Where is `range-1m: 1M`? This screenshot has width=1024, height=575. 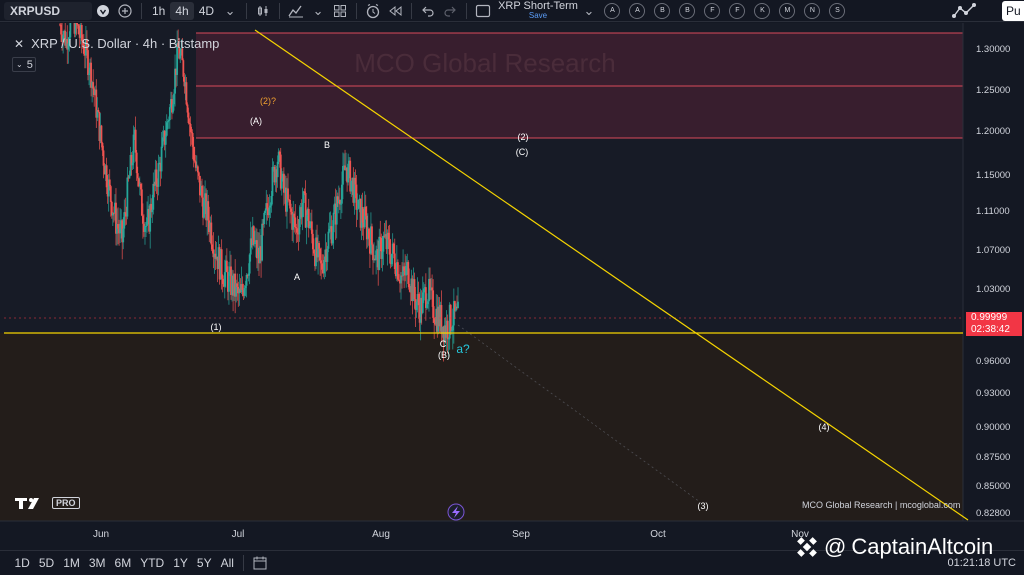 range-1m: 1M is located at coordinates (72, 563).